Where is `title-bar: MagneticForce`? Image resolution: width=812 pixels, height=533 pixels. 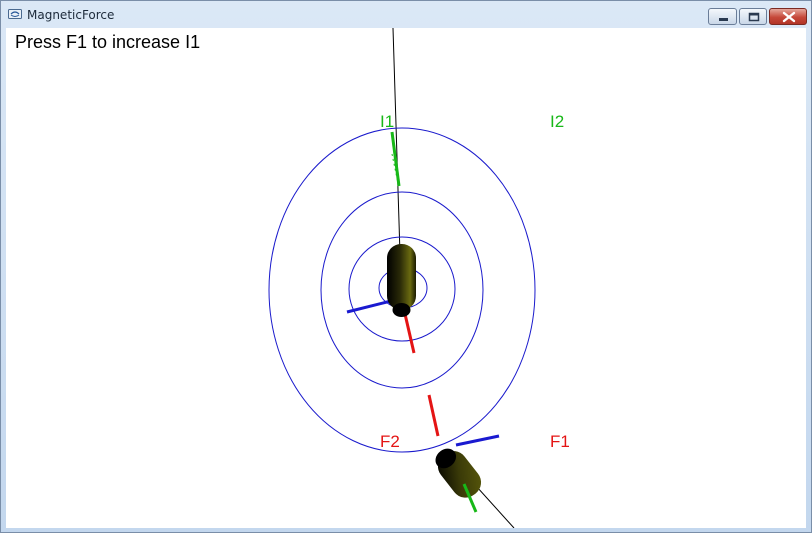
title-bar: MagneticForce is located at coordinates (406, 14).